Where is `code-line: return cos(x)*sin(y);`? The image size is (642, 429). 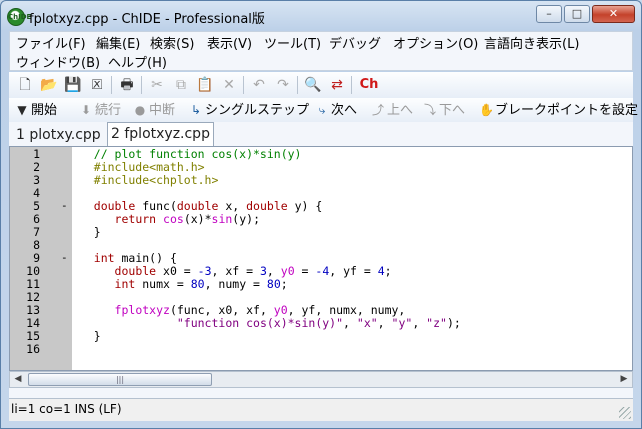
code-line: return cos(x)*sin(y); is located at coordinates (187, 219).